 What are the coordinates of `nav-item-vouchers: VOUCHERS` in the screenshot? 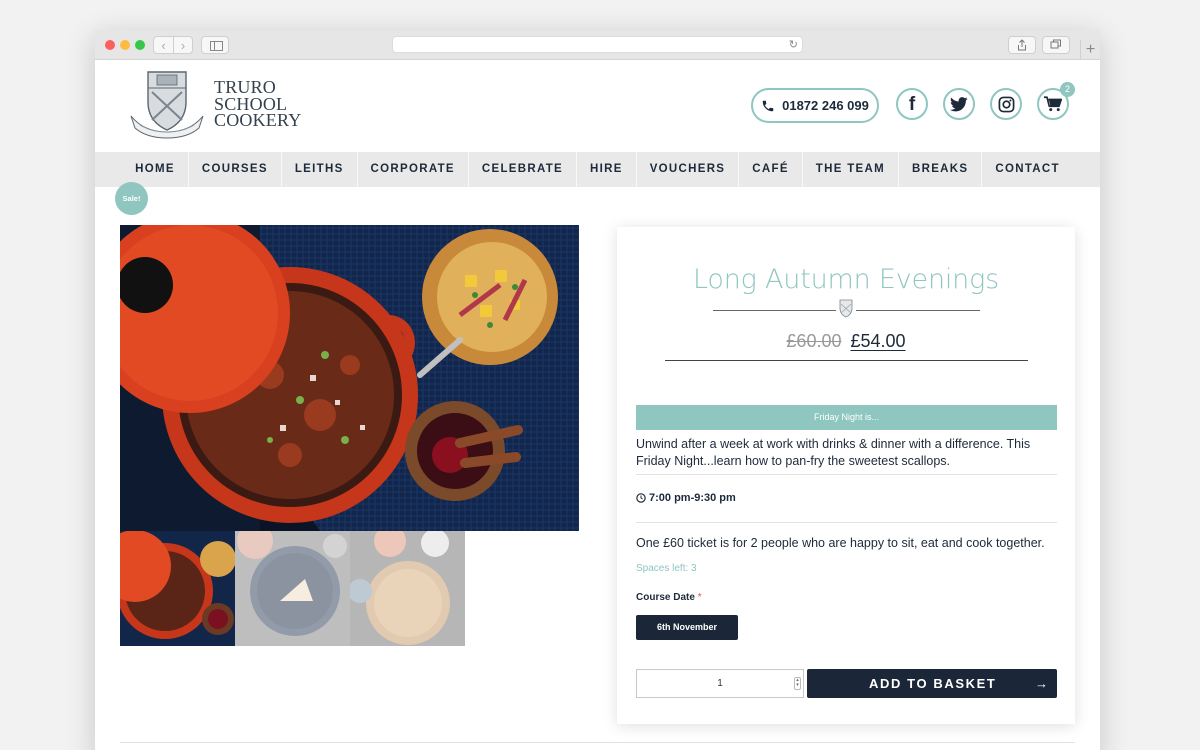 It's located at (688, 169).